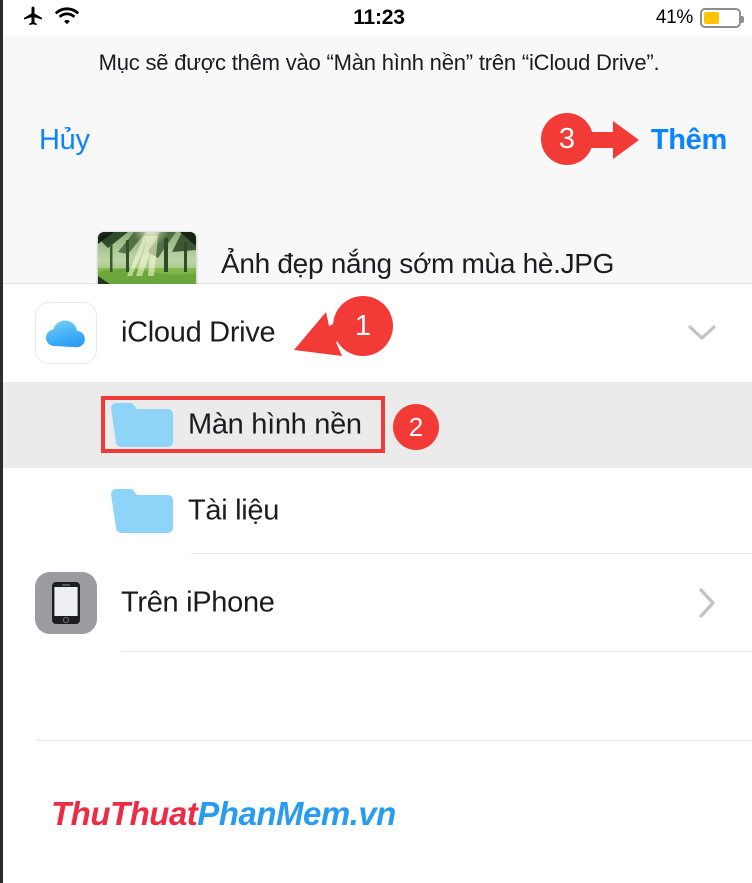  I want to click on list-item-label-icloud-drive: iCloud Drive, so click(198, 332).